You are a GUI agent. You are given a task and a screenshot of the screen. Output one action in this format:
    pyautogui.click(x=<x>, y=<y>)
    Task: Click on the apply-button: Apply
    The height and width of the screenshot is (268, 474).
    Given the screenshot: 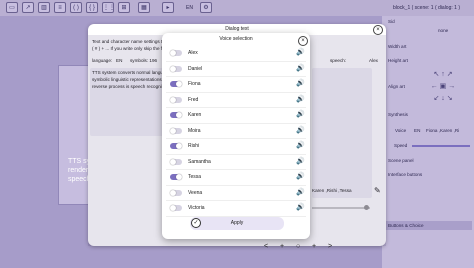 What is the action you would take?
    pyautogui.click(x=237, y=223)
    